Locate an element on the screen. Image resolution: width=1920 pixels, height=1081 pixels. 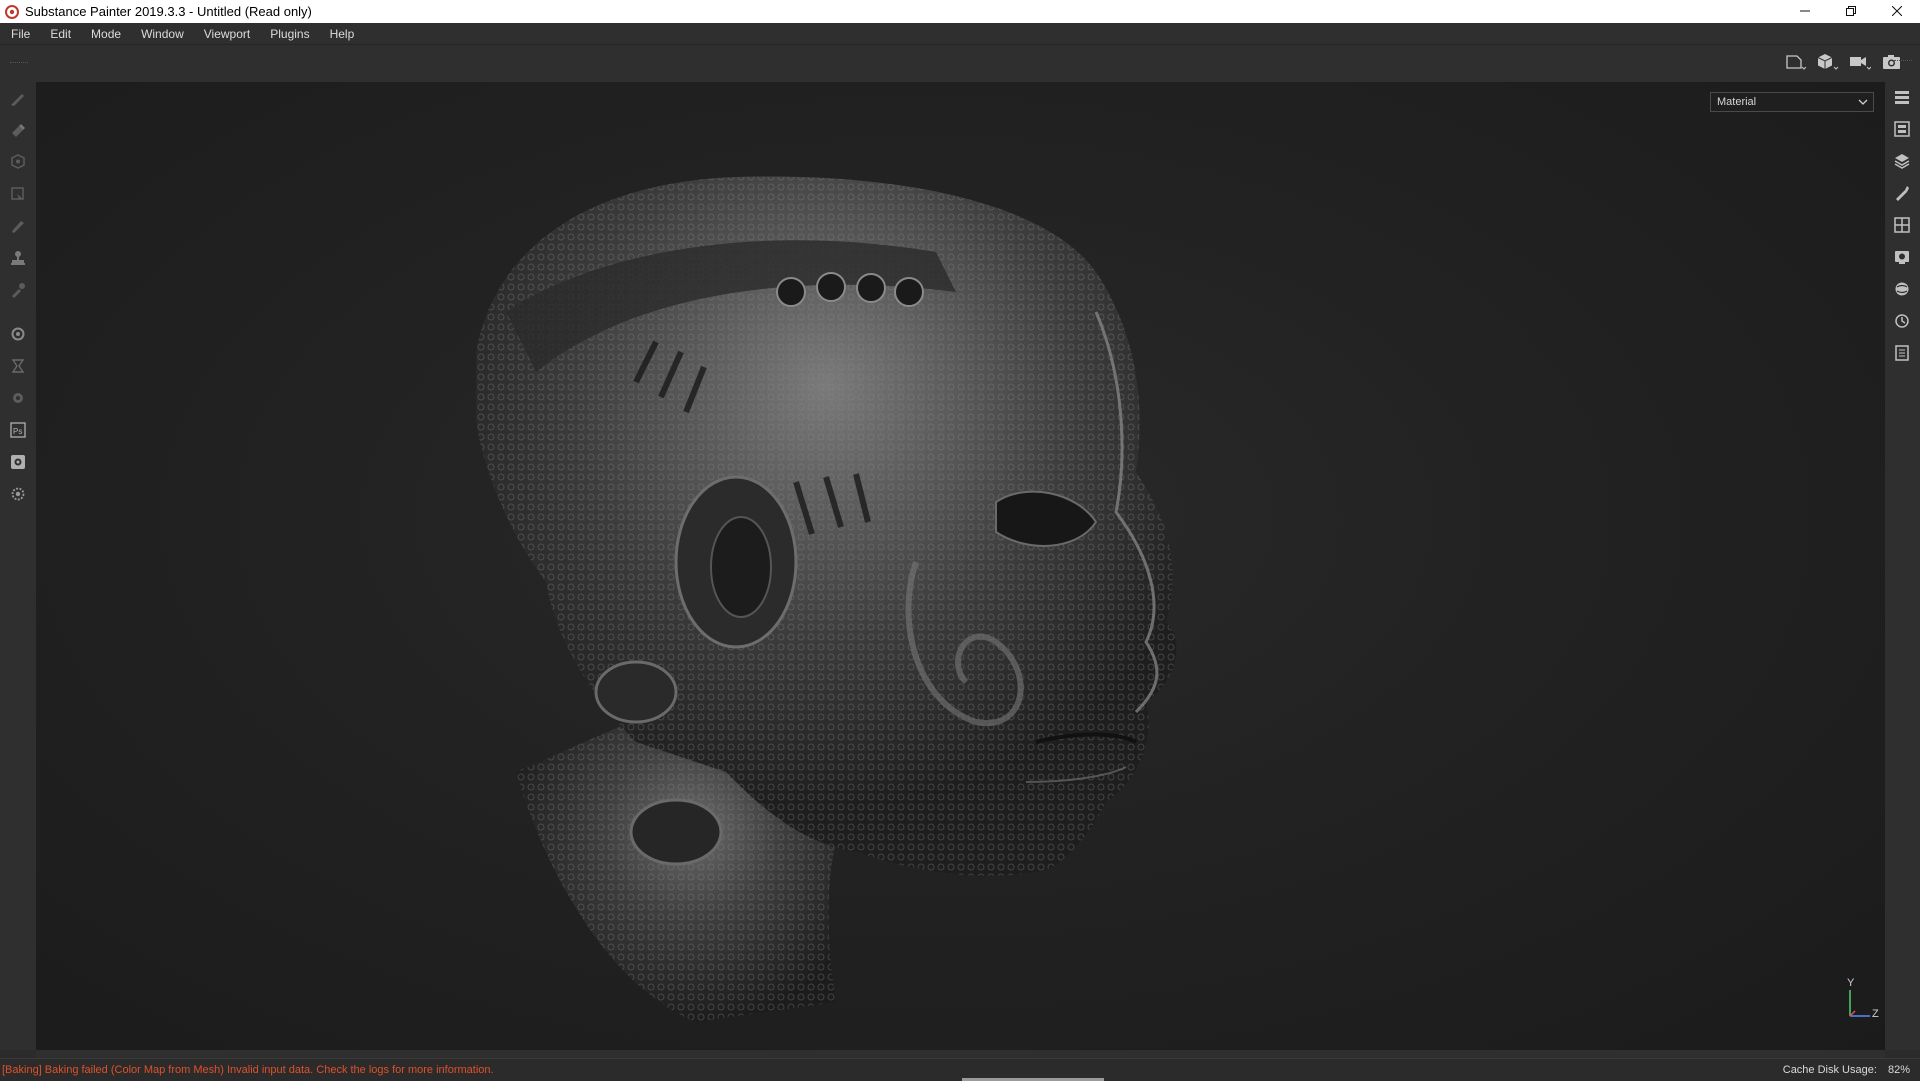
smudge-icon is located at coordinates (18, 228).